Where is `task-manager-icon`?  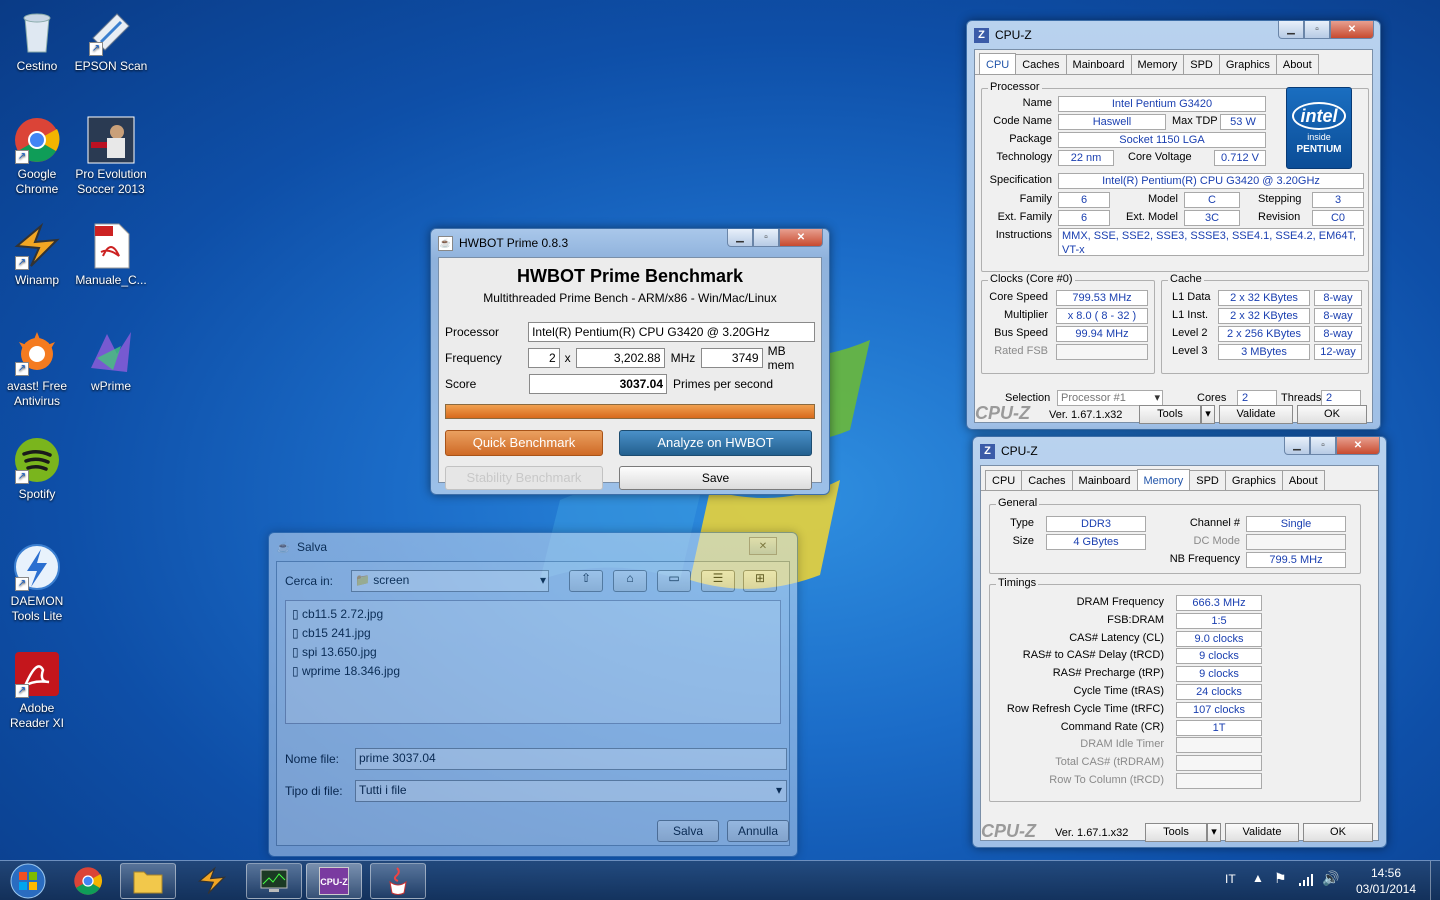
task-manager-icon is located at coordinates (274, 880).